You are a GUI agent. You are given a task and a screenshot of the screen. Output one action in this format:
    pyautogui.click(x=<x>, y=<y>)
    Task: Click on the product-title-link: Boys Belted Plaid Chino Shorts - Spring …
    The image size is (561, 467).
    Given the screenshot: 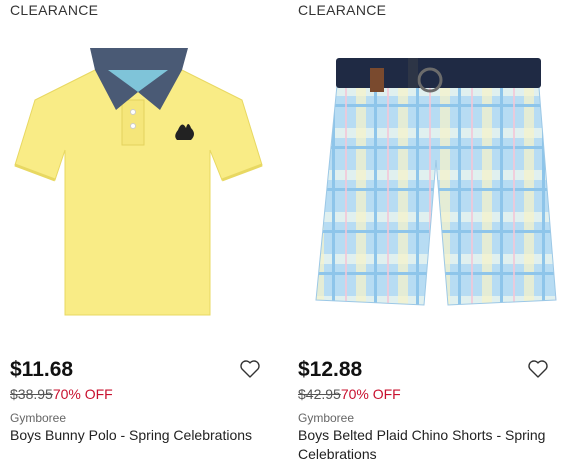 What is the action you would take?
    pyautogui.click(x=429, y=445)
    